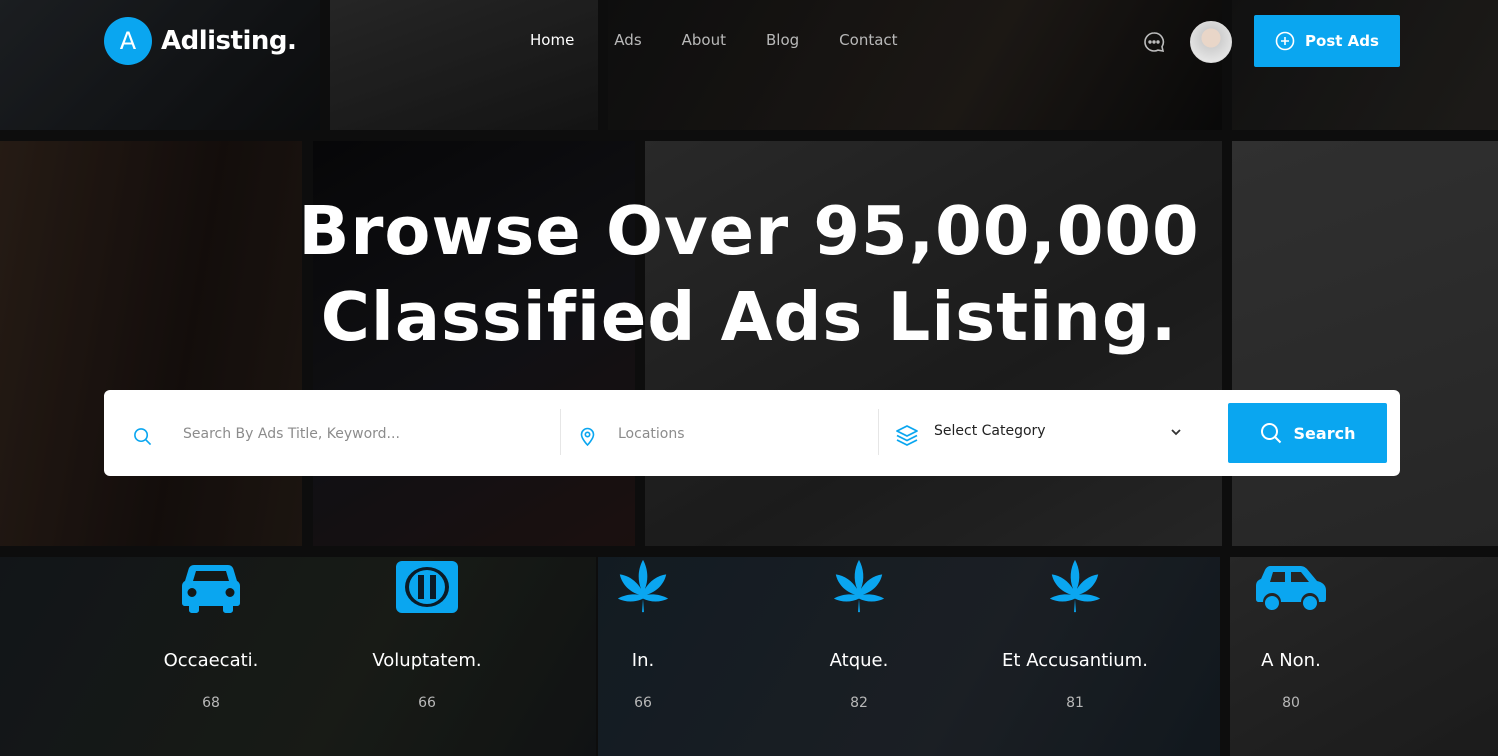  What do you see at coordinates (211, 660) in the screenshot?
I see `category-name: Occaecati.` at bounding box center [211, 660].